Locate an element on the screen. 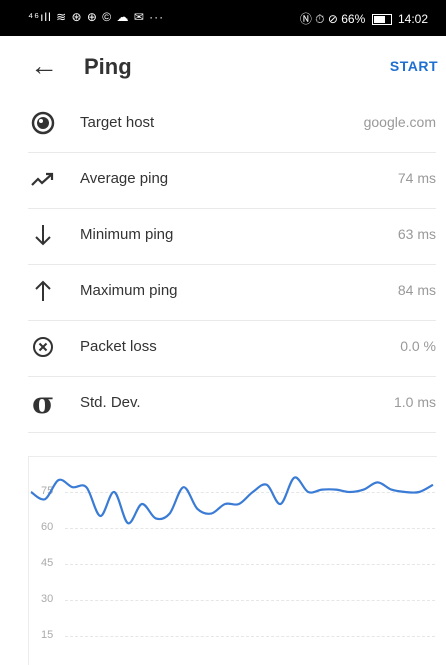 Image resolution: width=446 pixels, height=665 pixels. row-value: 74 ms is located at coordinates (417, 178).